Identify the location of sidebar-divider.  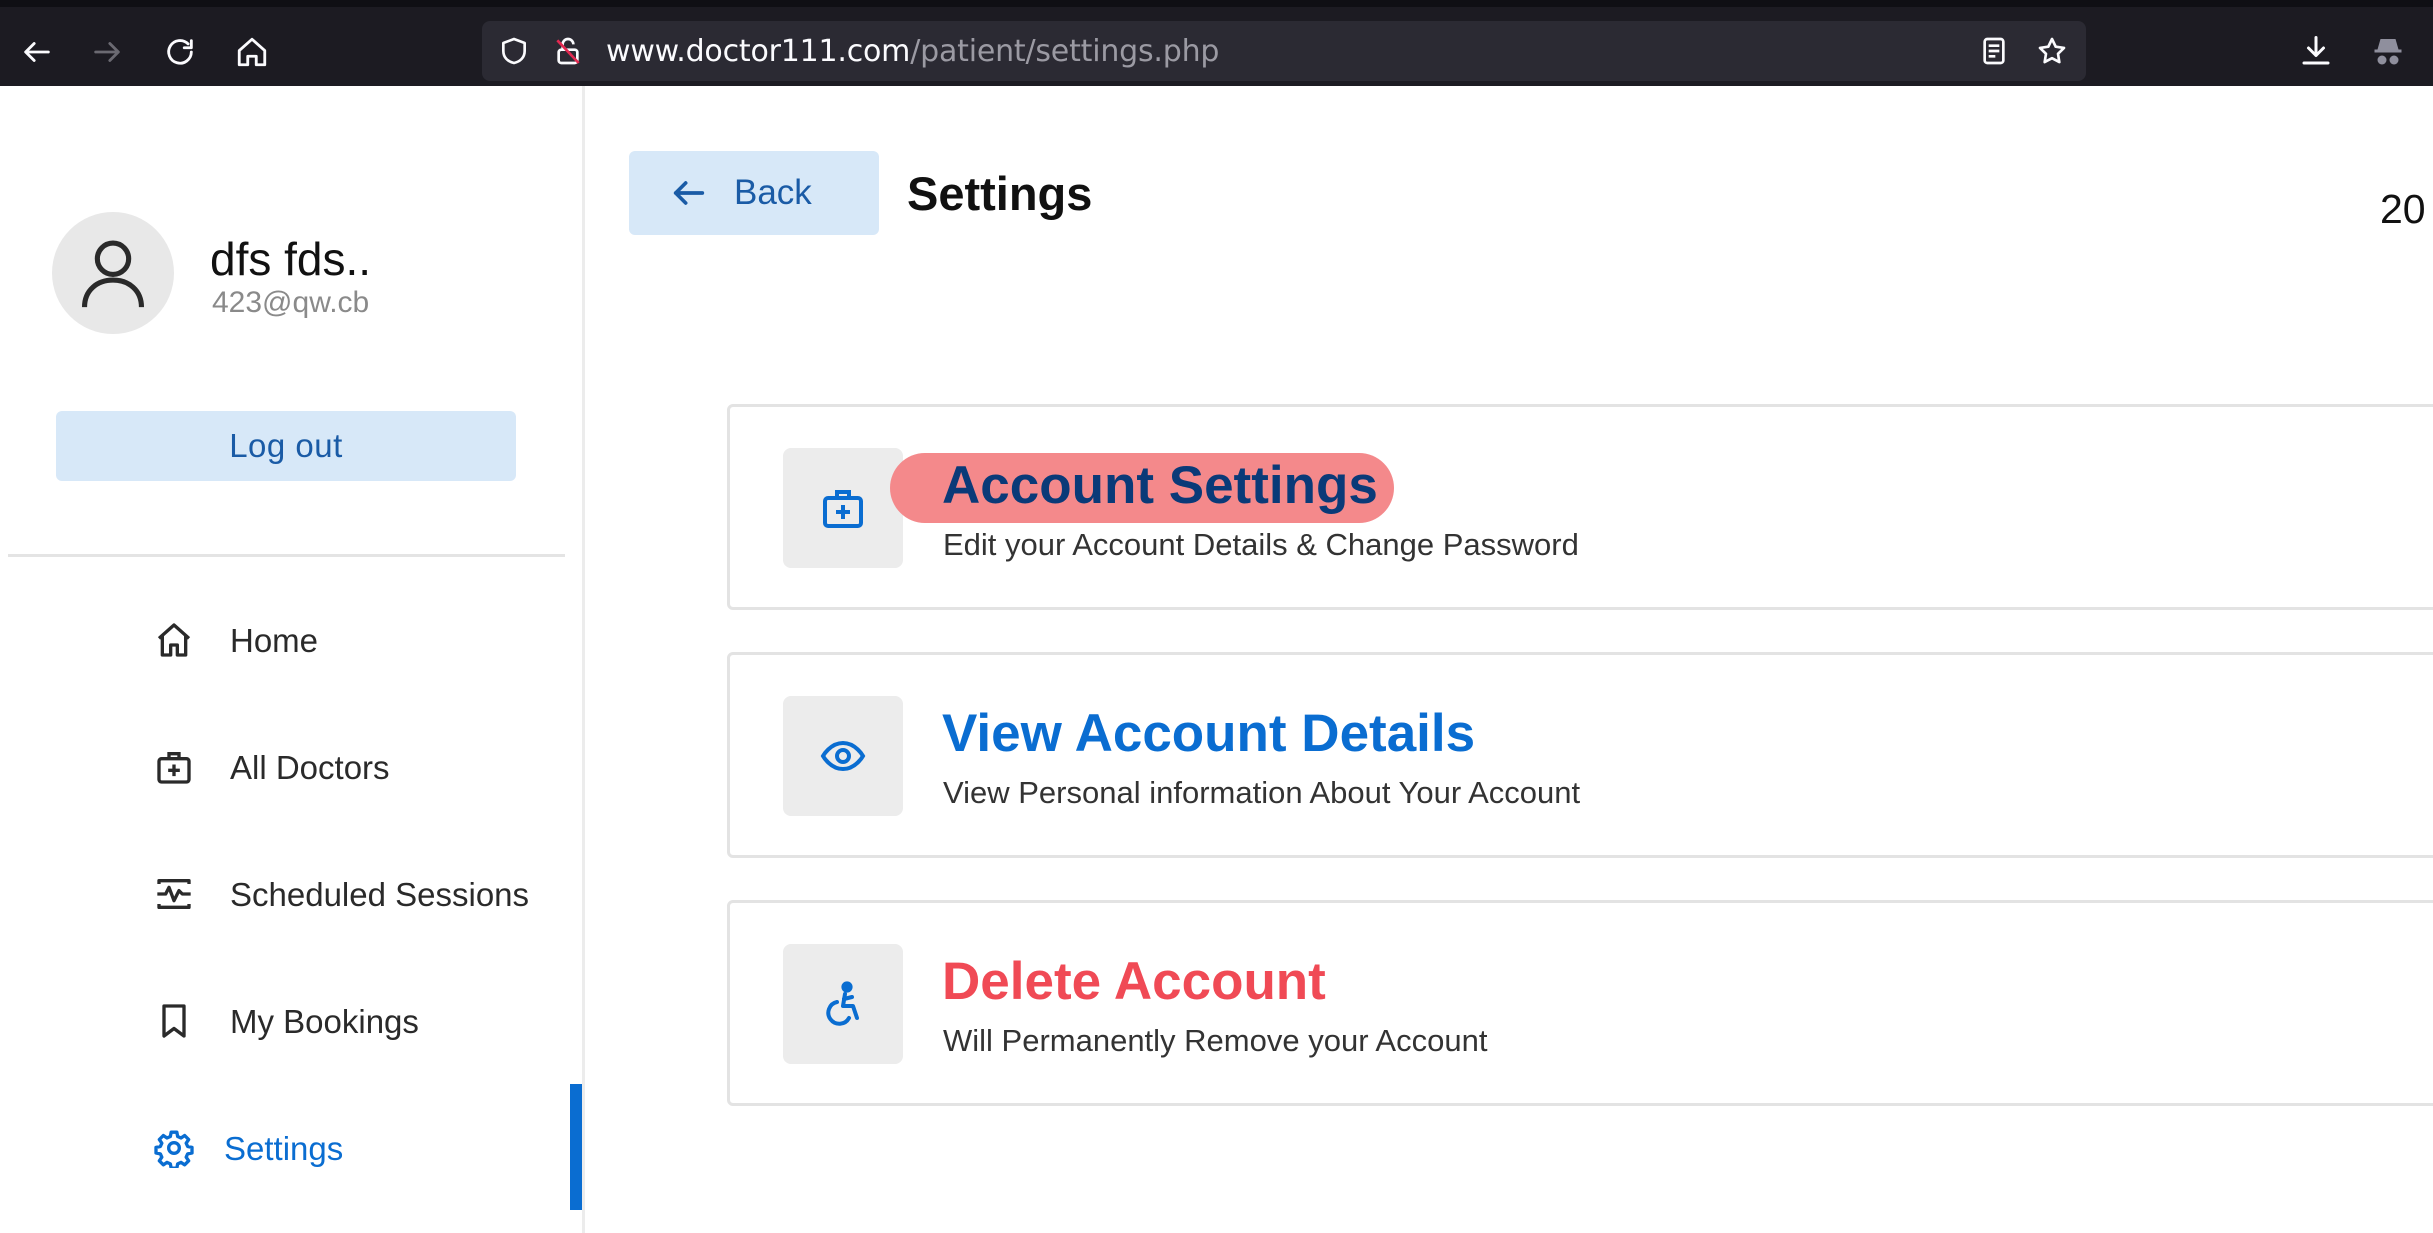
(286, 555).